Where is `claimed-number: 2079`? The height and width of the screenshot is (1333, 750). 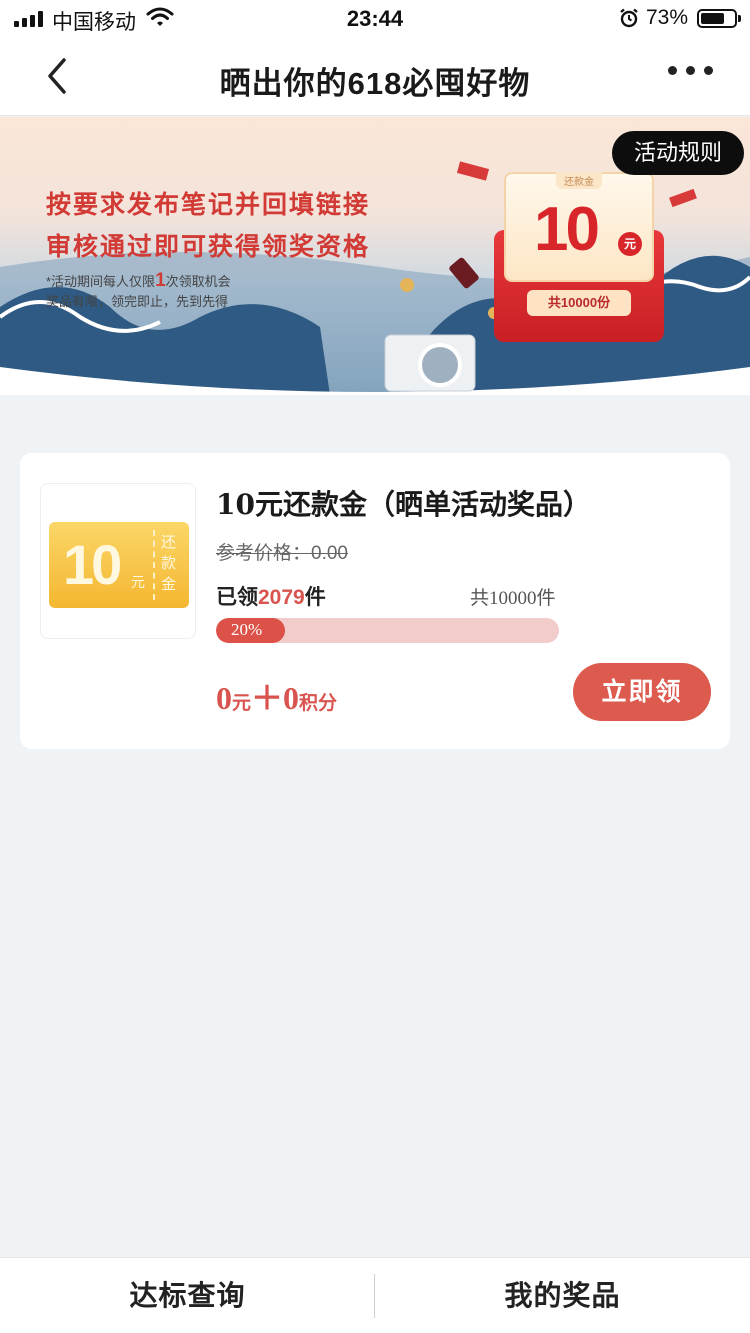
claimed-number: 2079 is located at coordinates (281, 597).